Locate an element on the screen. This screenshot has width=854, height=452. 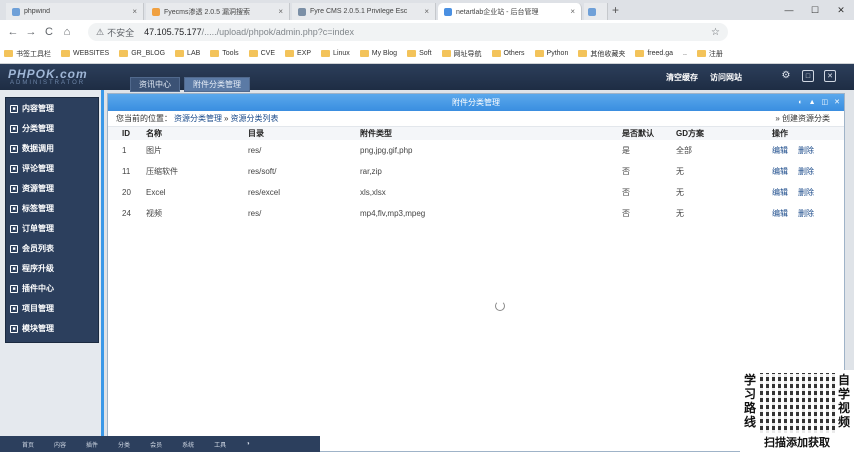
bookmark-item: .. is located at coordinates (685, 53).